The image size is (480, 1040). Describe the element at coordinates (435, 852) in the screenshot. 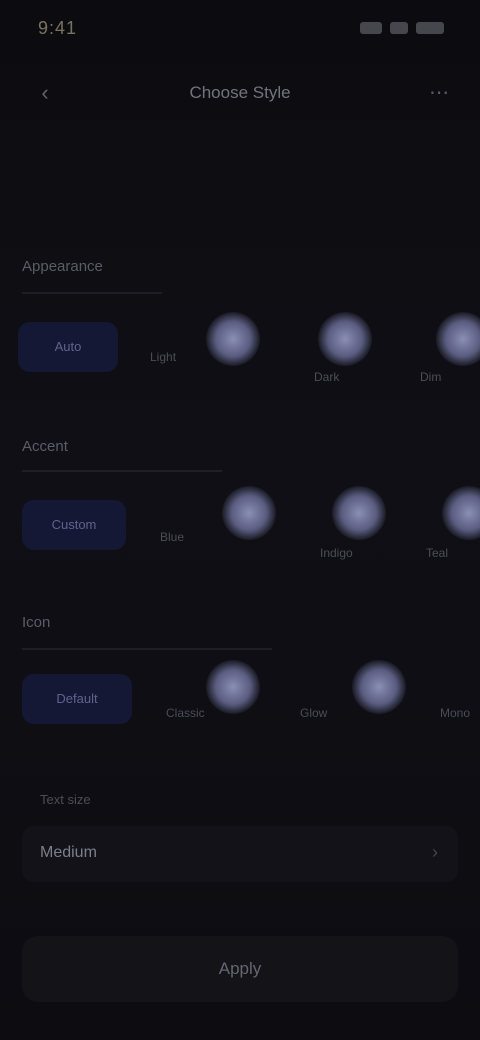

I see `chevron-right-icon: ›` at that location.